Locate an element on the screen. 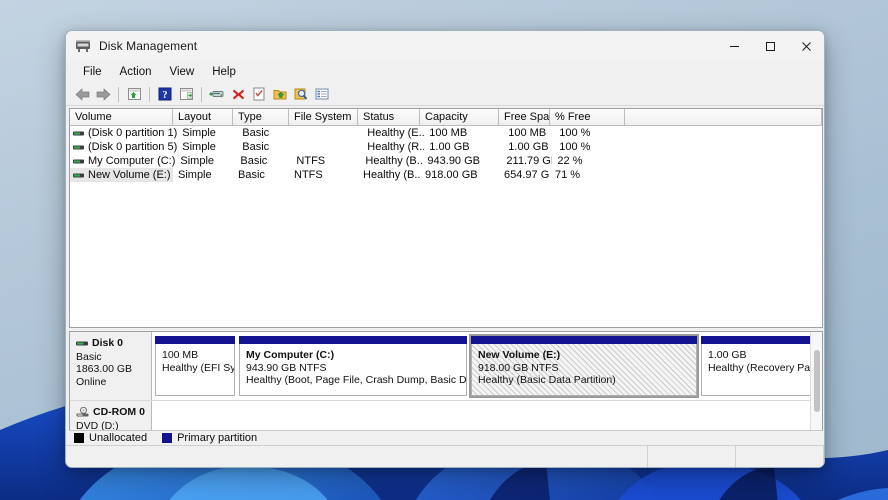  partition-block: 100 MB Healthy (EFI Sy: is located at coordinates (195, 366).